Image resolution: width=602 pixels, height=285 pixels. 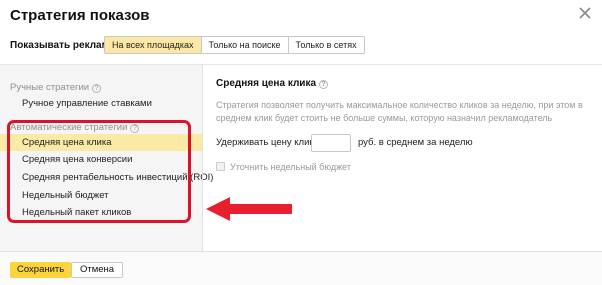 I want to click on weekly-budget-option: Уточнить недельный бюджет, so click(x=283, y=167).